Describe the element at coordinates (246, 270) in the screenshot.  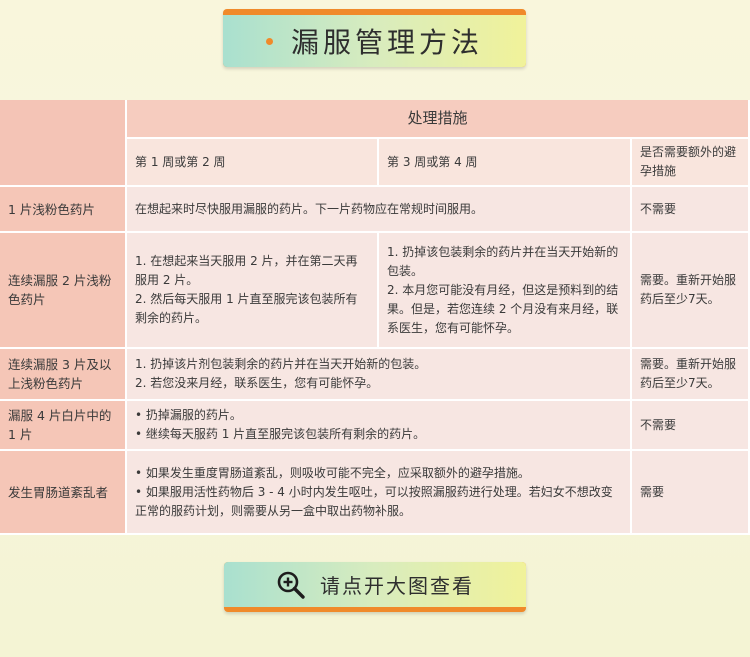
I see `line: 1. 在想起来当天服用 2 片，并在第二天再服用 2 片。` at that location.